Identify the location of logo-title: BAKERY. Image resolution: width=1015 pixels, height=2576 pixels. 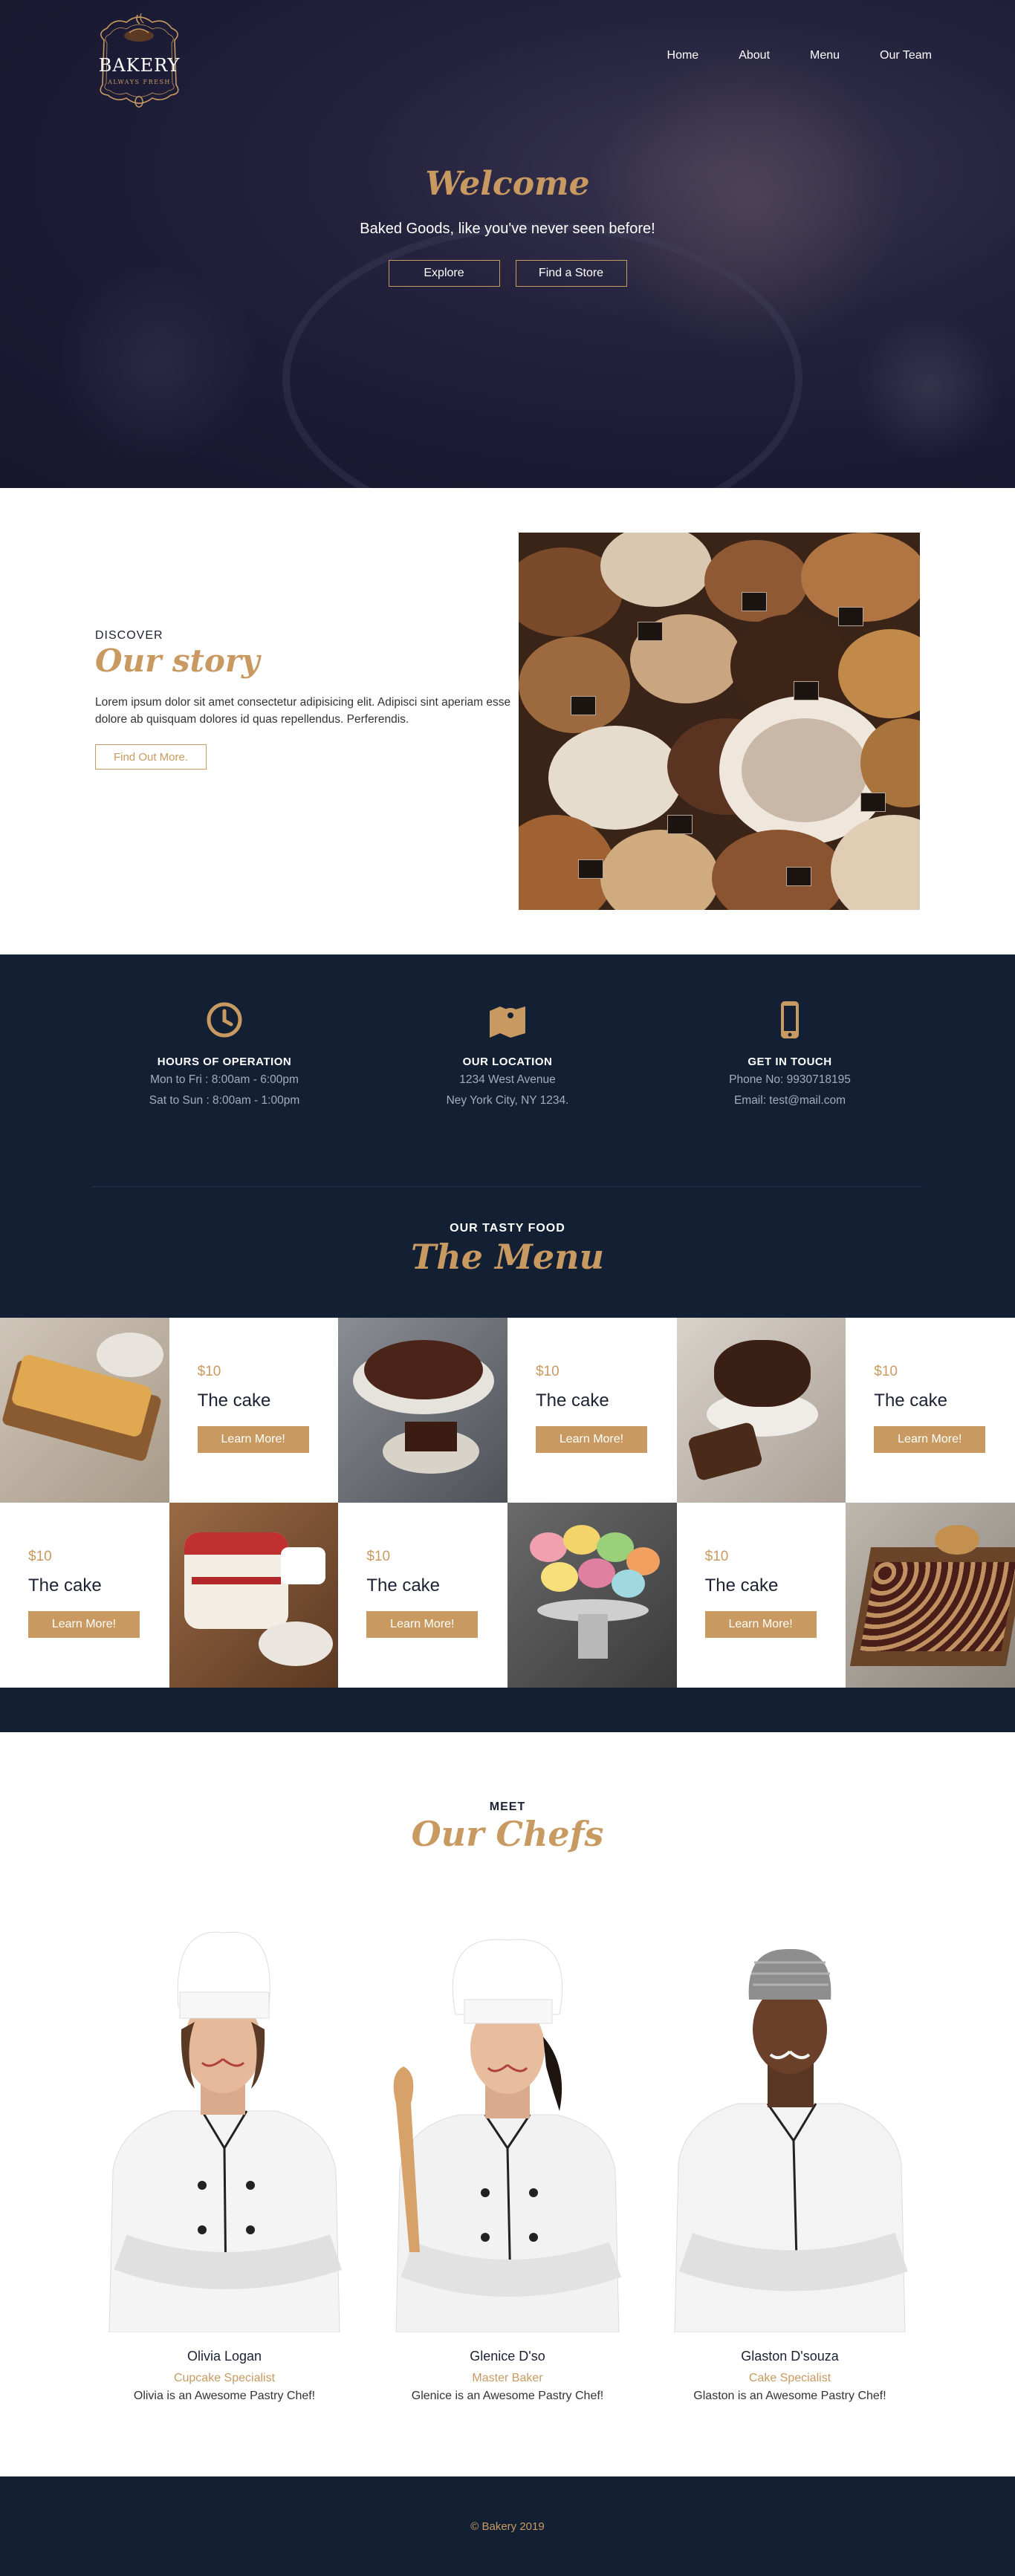
(139, 65).